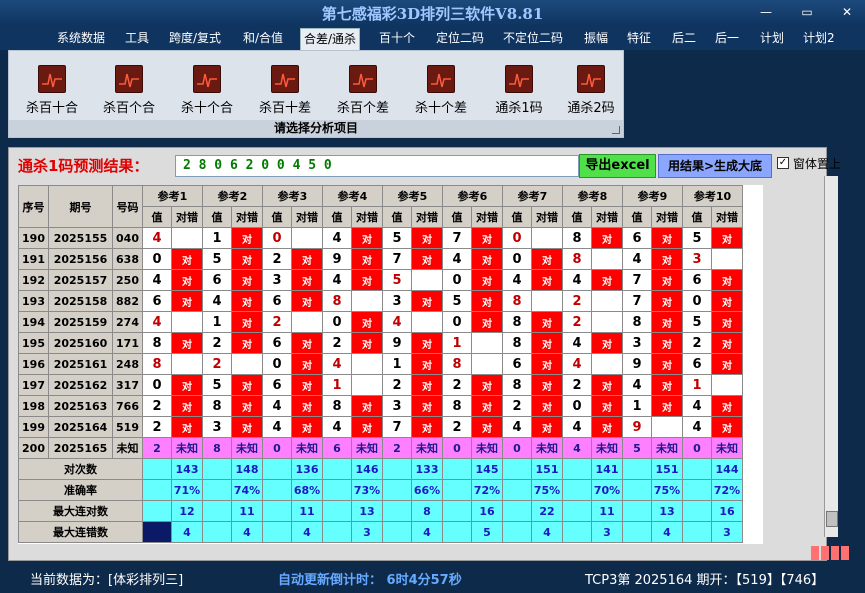 This screenshot has width=865, height=593. What do you see at coordinates (380, 385) in the screenshot?
I see `table-row: 197 2025162 317 0 对 5 对 6 对 1 2 对 2 对 8 对 2 对 4 对 1` at bounding box center [380, 385].